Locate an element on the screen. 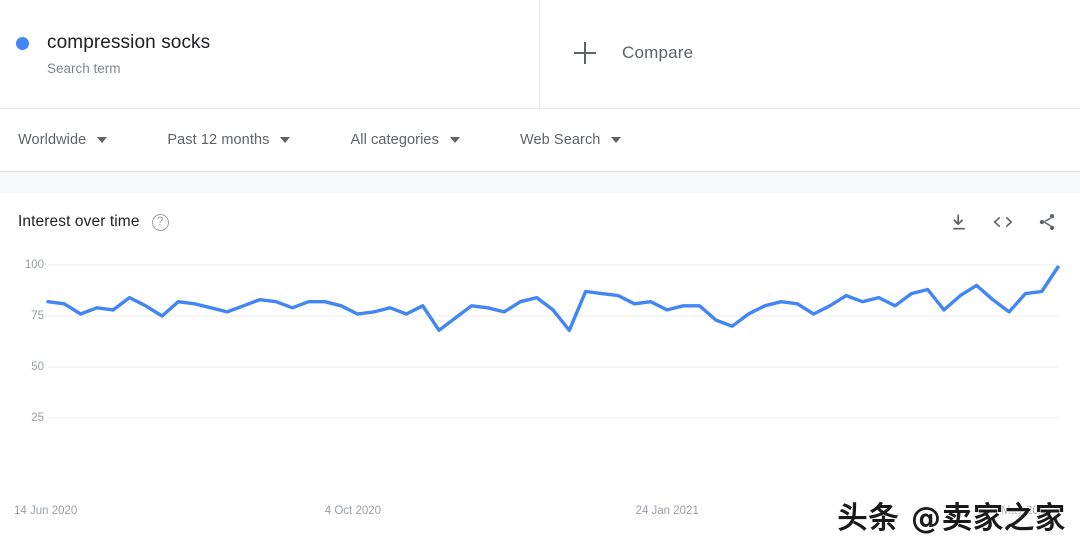 This screenshot has height=539, width=1080. share-icon is located at coordinates (1047, 222).